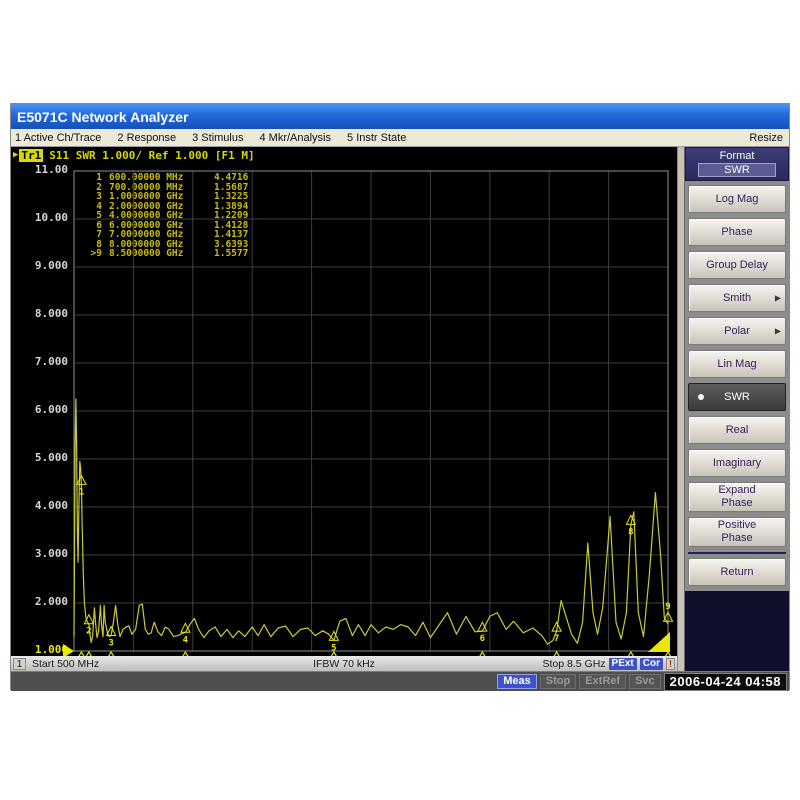 The width and height of the screenshot is (800, 800). I want to click on marker-label: 1, so click(81, 492).